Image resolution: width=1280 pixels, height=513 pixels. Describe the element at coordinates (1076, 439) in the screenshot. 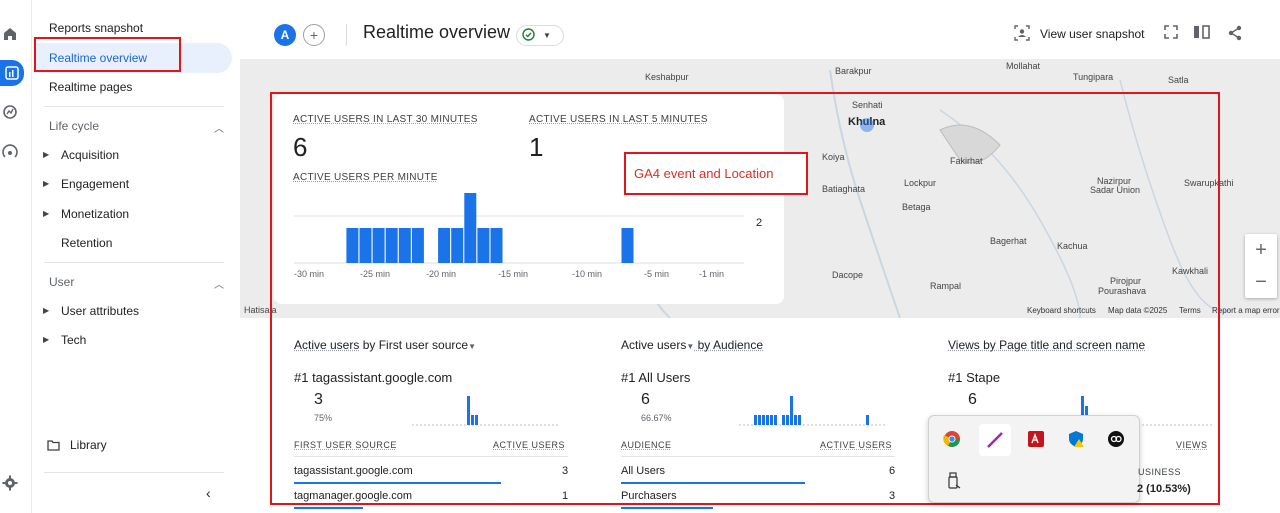

I see `defender-shield-icon` at that location.